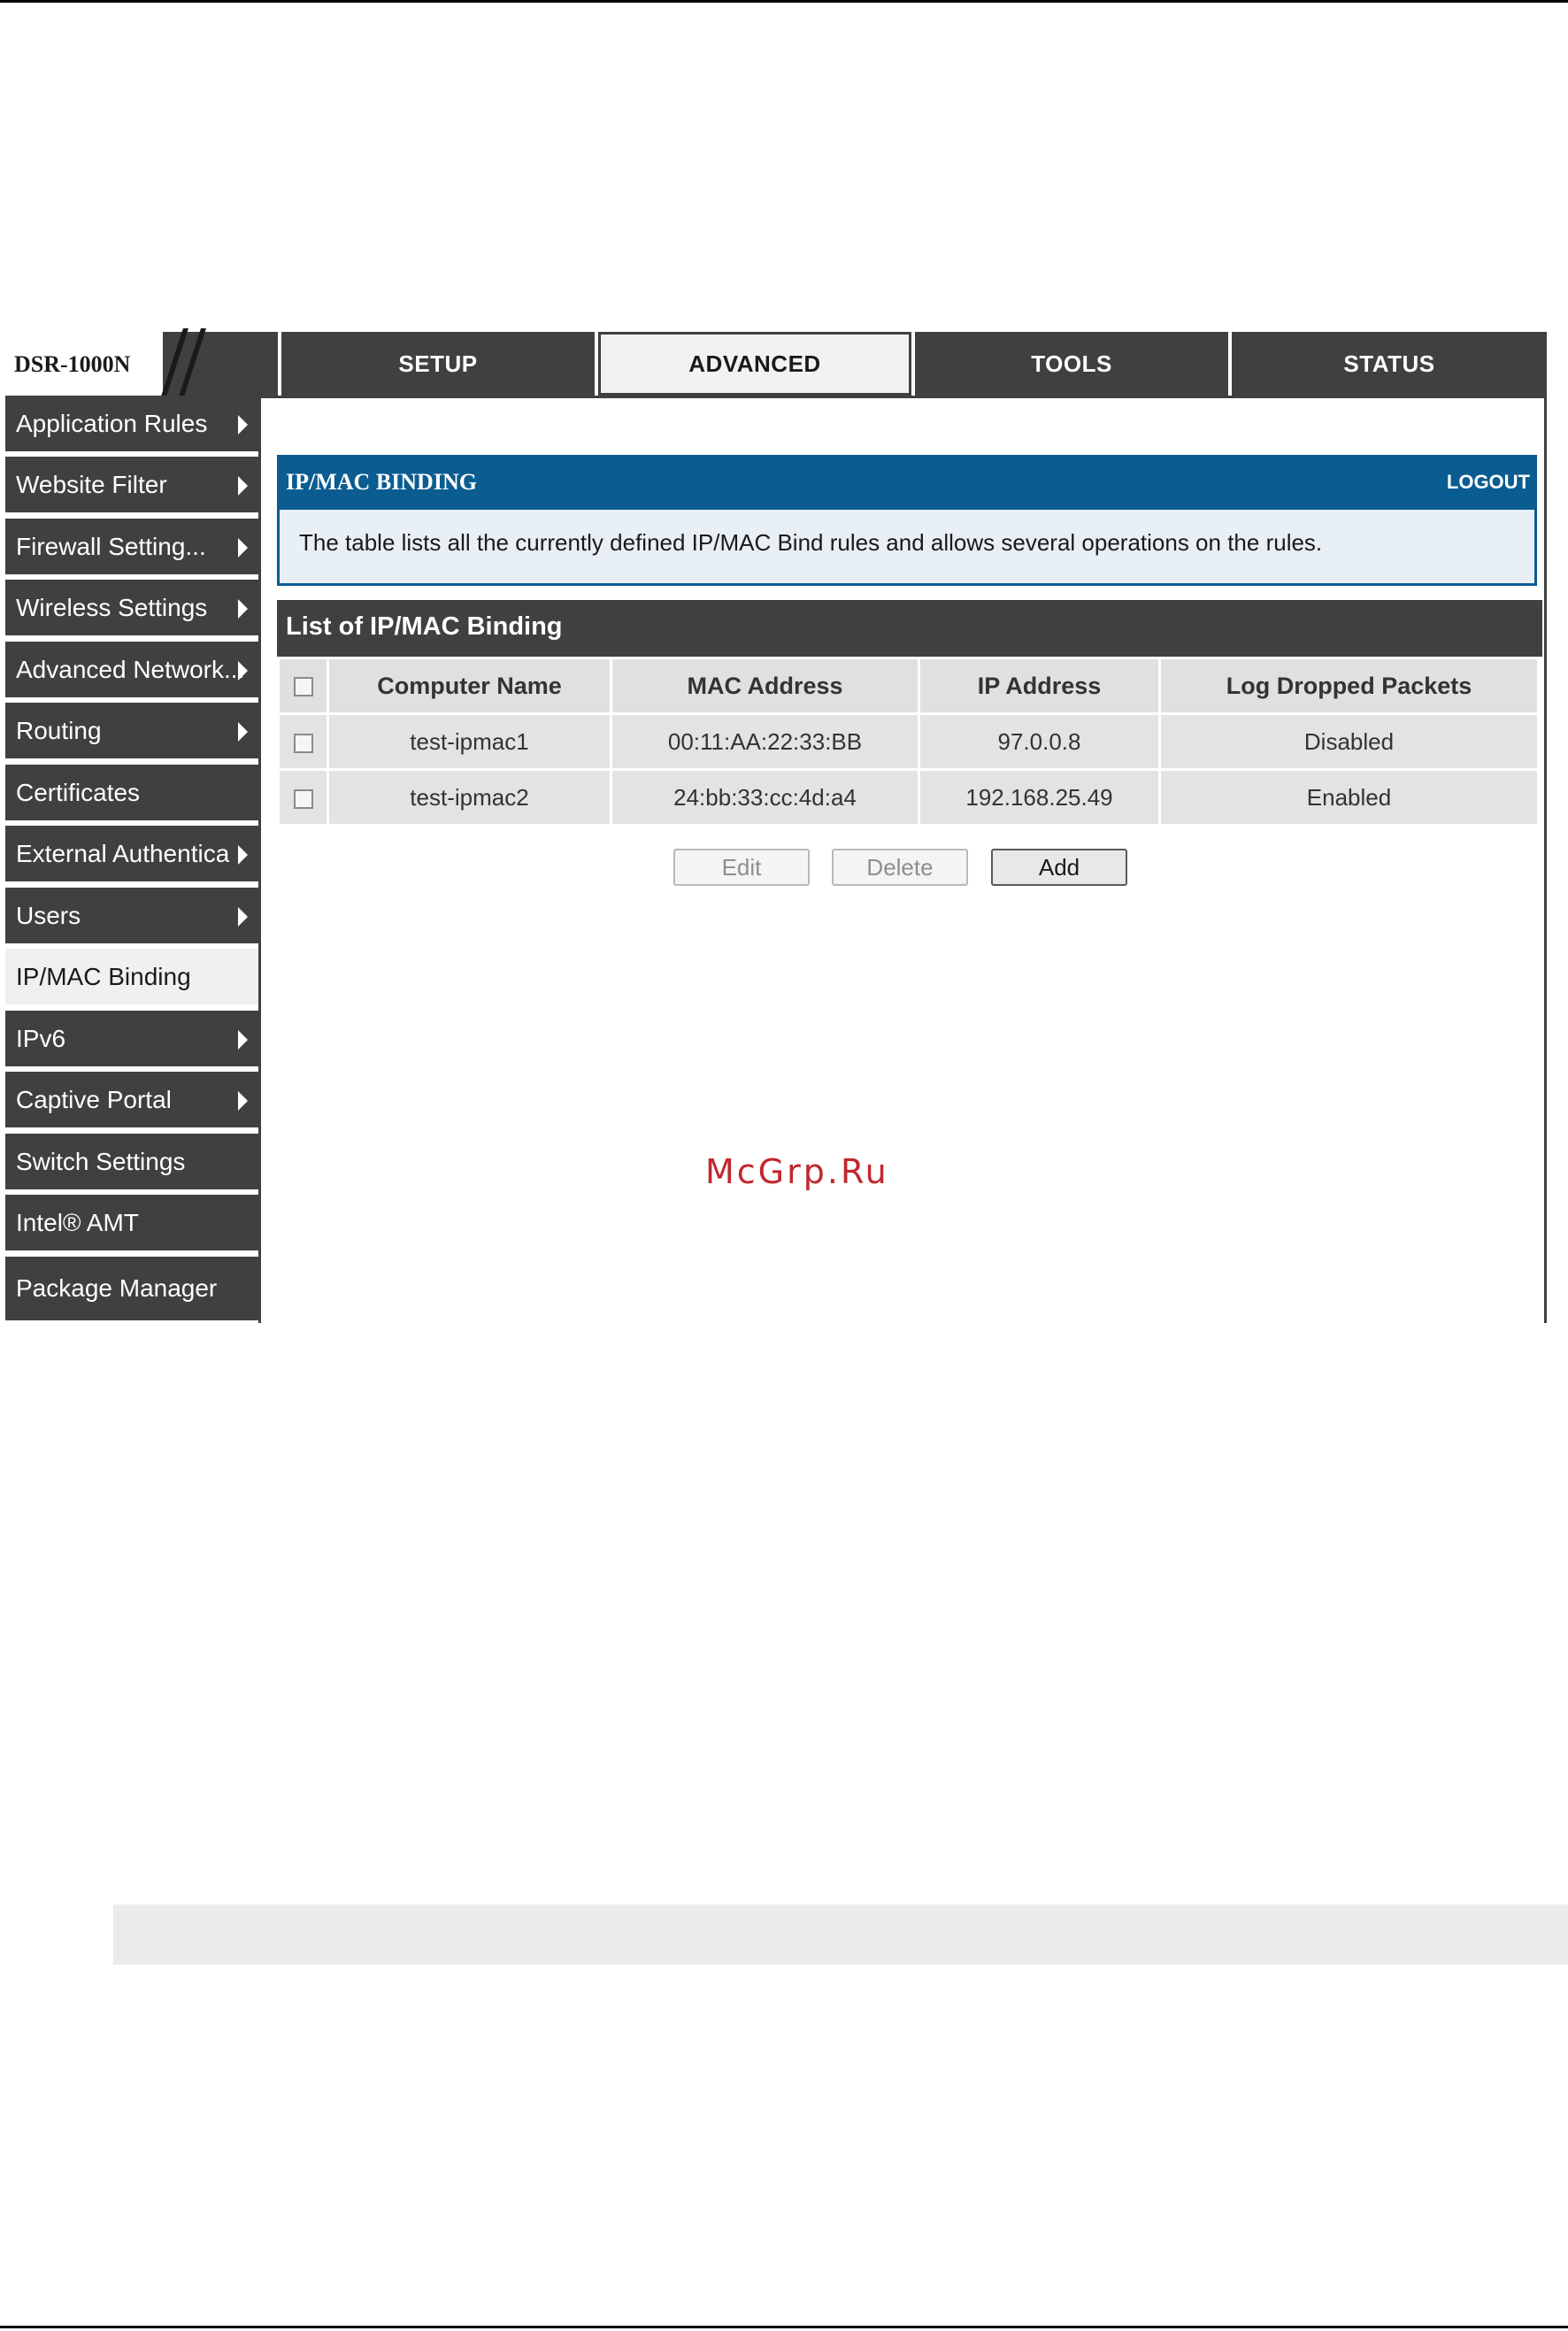  I want to click on sidebar-item-captive-portal: Captive Portal, so click(131, 1101).